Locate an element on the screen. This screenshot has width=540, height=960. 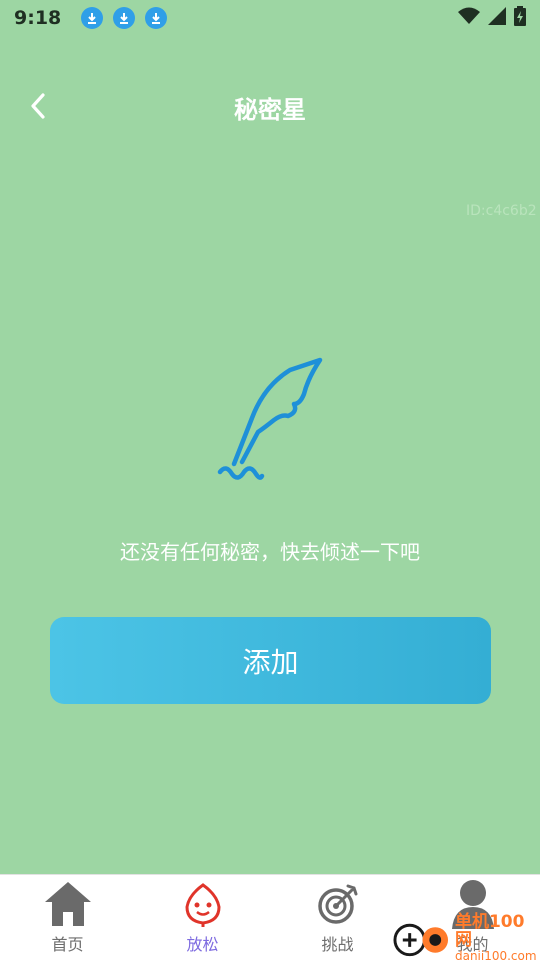
site-watermark: 单机100网 danji100.com is located at coordinates (466, 935).